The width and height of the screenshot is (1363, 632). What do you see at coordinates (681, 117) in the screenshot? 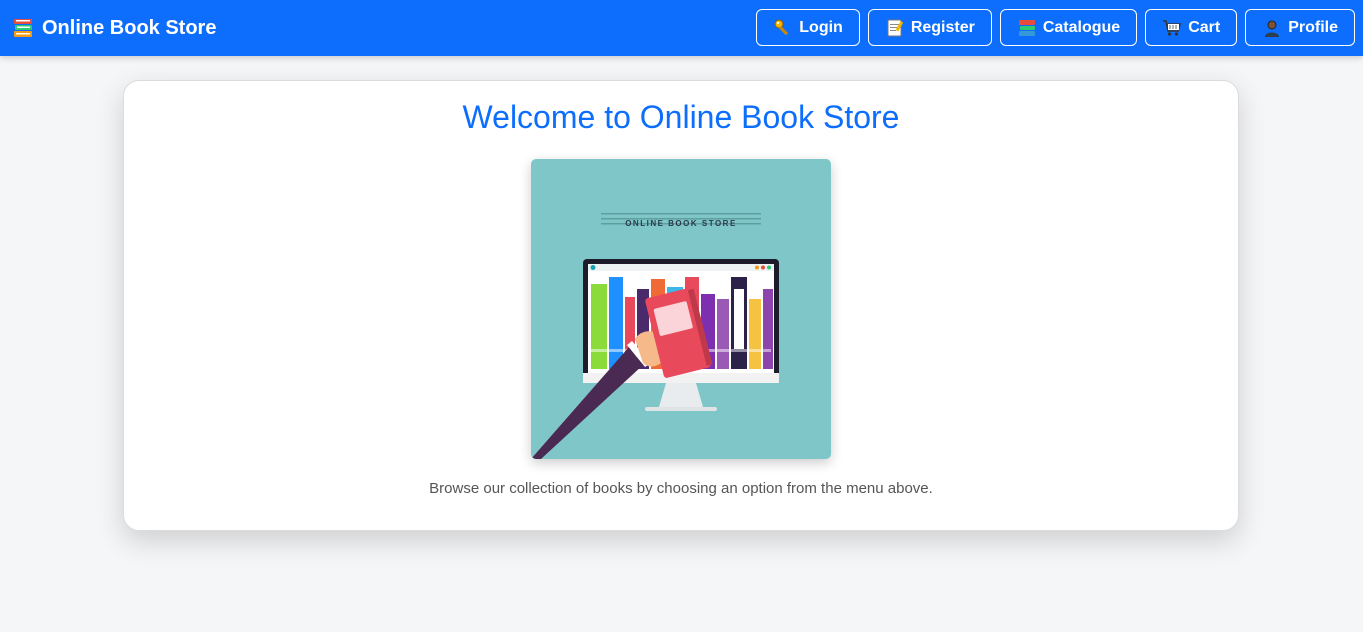
I see `page-title: Welcome to Online Book Store` at bounding box center [681, 117].